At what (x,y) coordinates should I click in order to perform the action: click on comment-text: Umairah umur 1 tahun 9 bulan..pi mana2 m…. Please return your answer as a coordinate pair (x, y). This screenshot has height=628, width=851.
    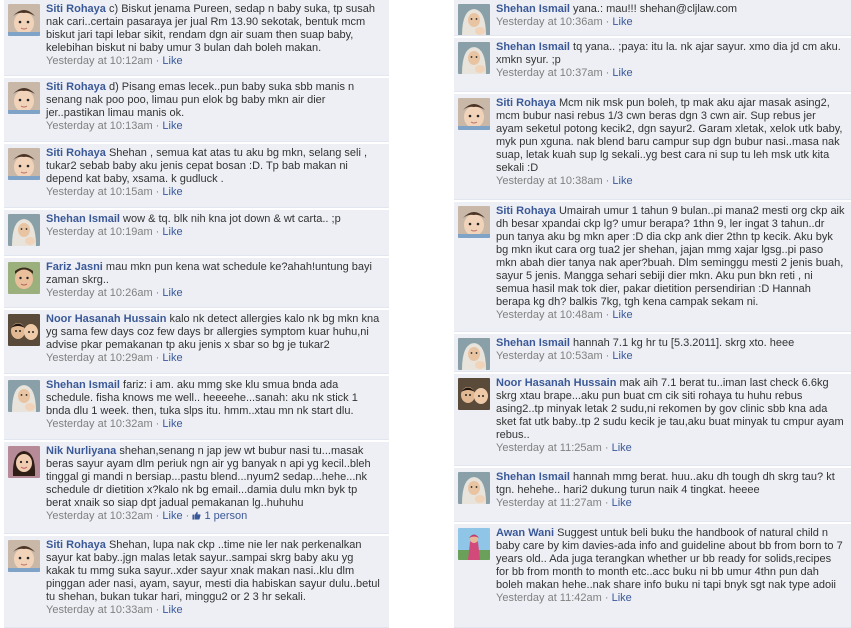
    Looking at the image, I should click on (670, 256).